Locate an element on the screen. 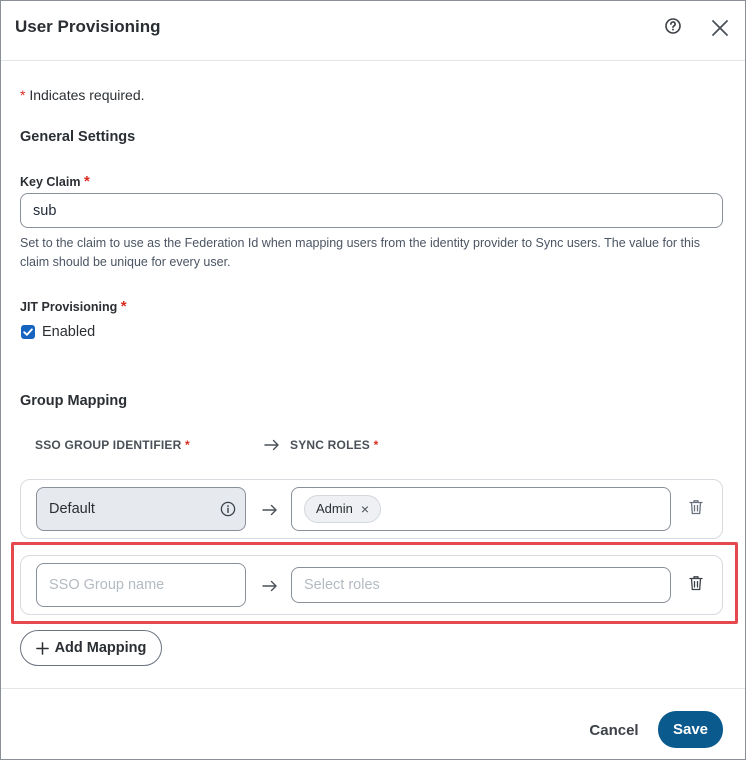  required-note-text: Indicates required. is located at coordinates (87, 95).